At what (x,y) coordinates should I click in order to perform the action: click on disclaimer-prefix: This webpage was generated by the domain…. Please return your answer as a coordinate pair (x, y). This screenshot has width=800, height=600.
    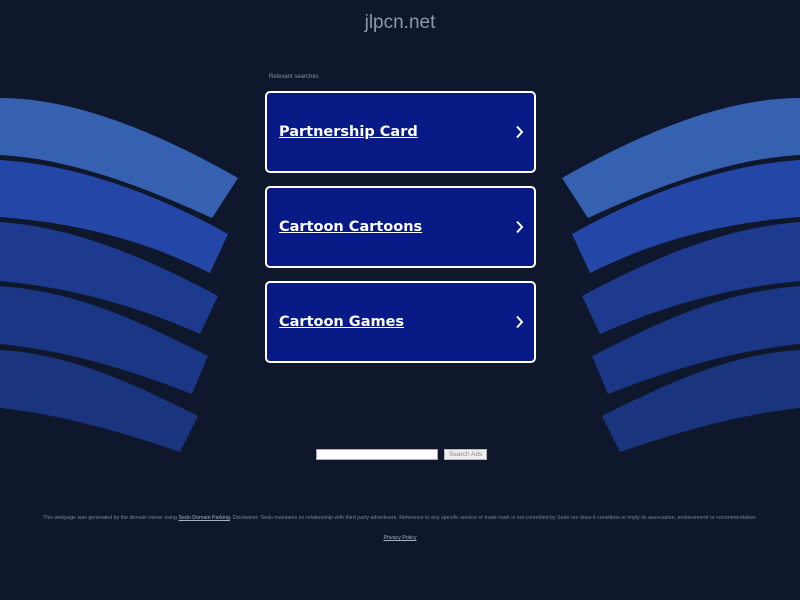
    Looking at the image, I should click on (111, 518).